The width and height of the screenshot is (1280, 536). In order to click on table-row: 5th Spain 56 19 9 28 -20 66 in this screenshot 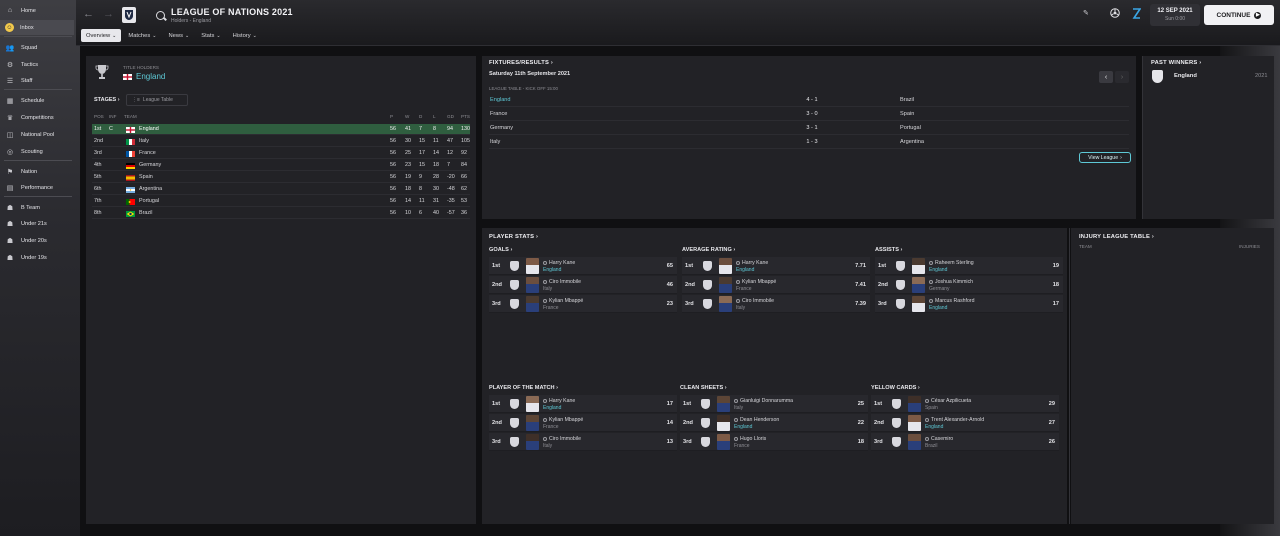, I will do `click(281, 177)`.